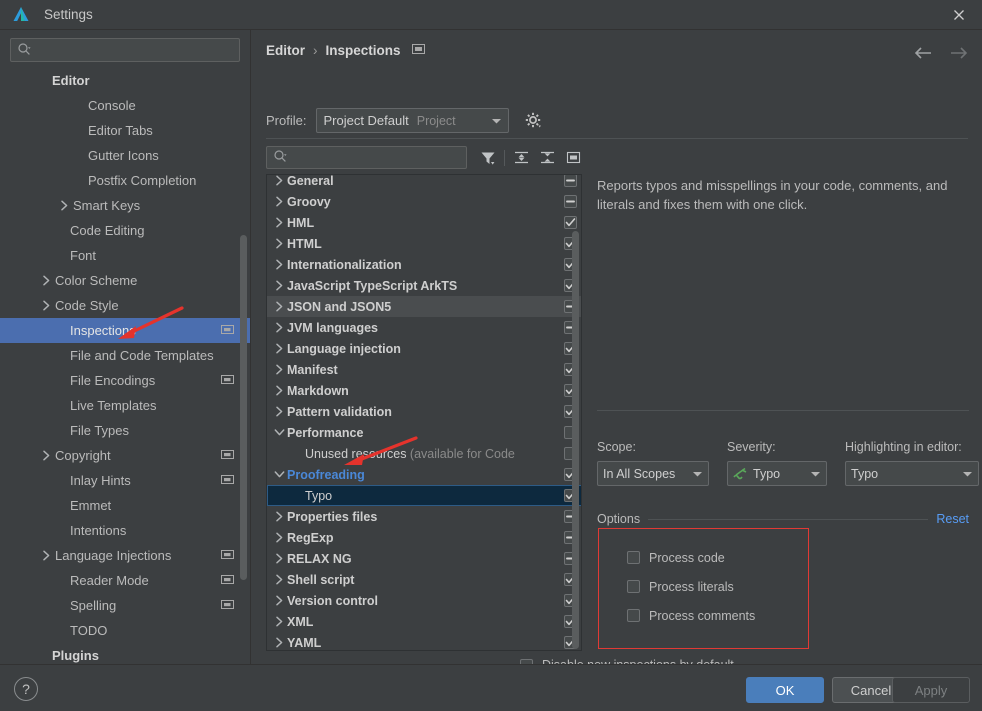  I want to click on tree-row: JavaScript TypeScript ArkTS, so click(424, 285).